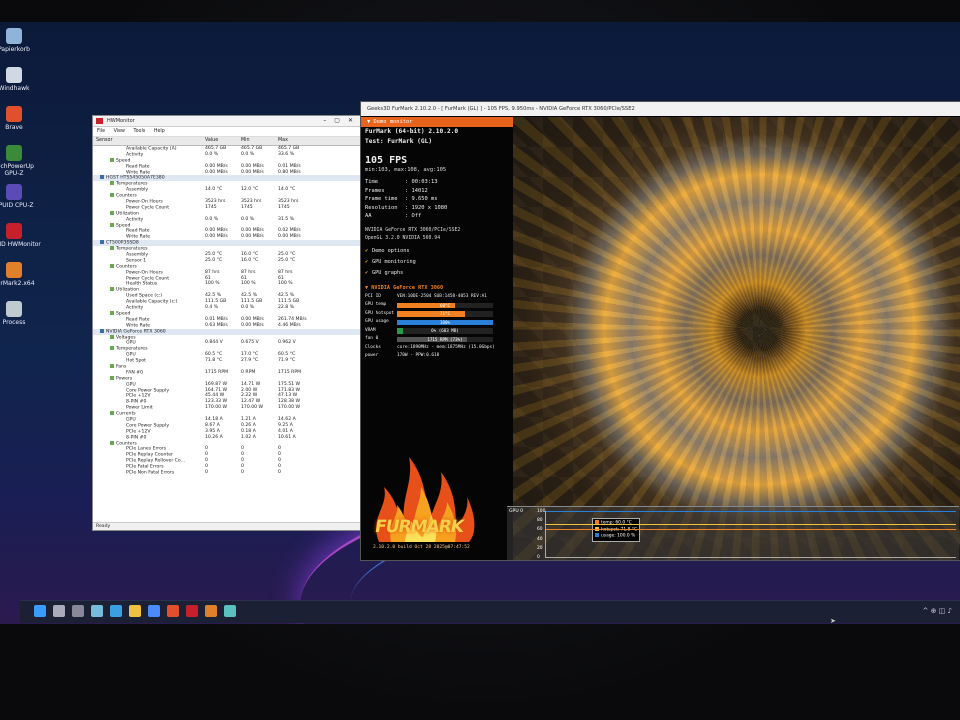  What do you see at coordinates (516, 511) in the screenshot?
I see `graph-label: GPU 0` at bounding box center [516, 511].